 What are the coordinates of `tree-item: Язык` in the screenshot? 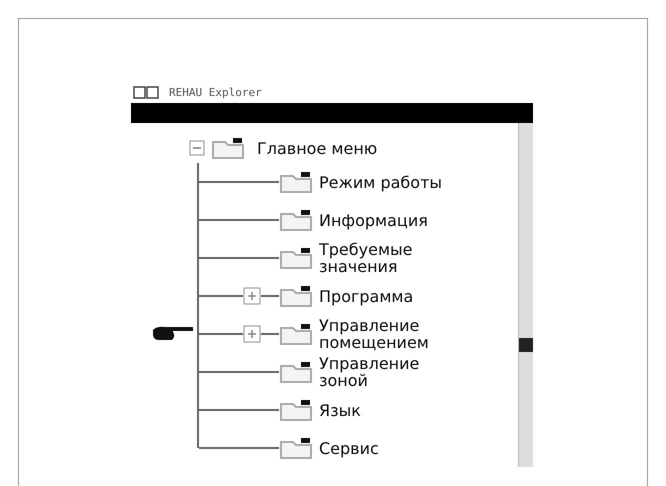 It's located at (394, 410).